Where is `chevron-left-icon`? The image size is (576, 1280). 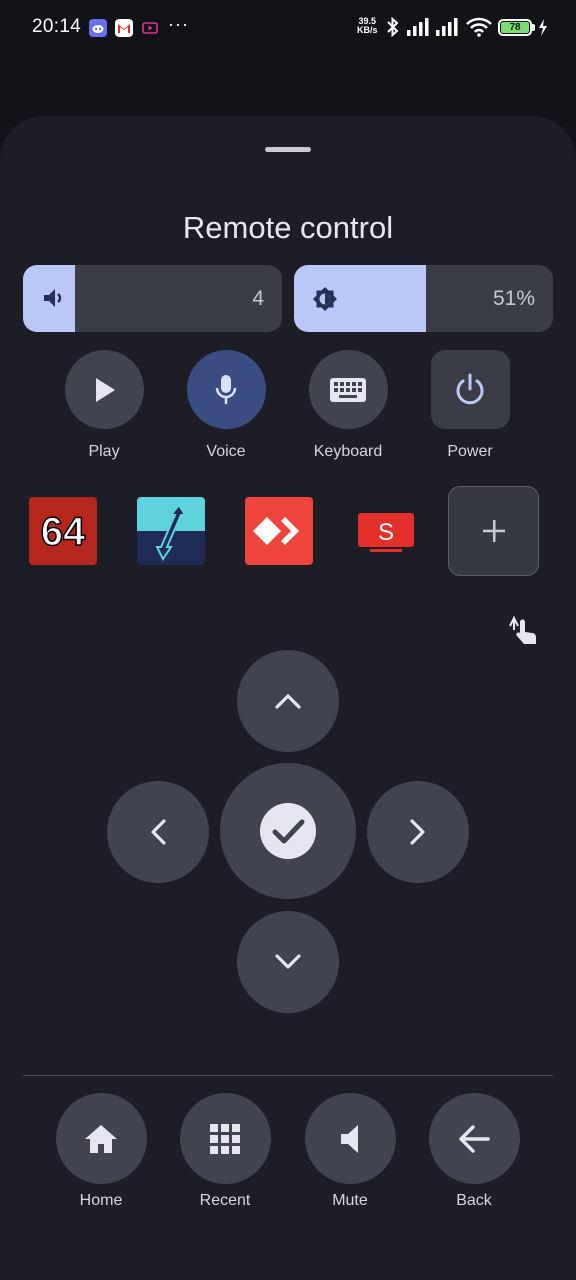 chevron-left-icon is located at coordinates (158, 832).